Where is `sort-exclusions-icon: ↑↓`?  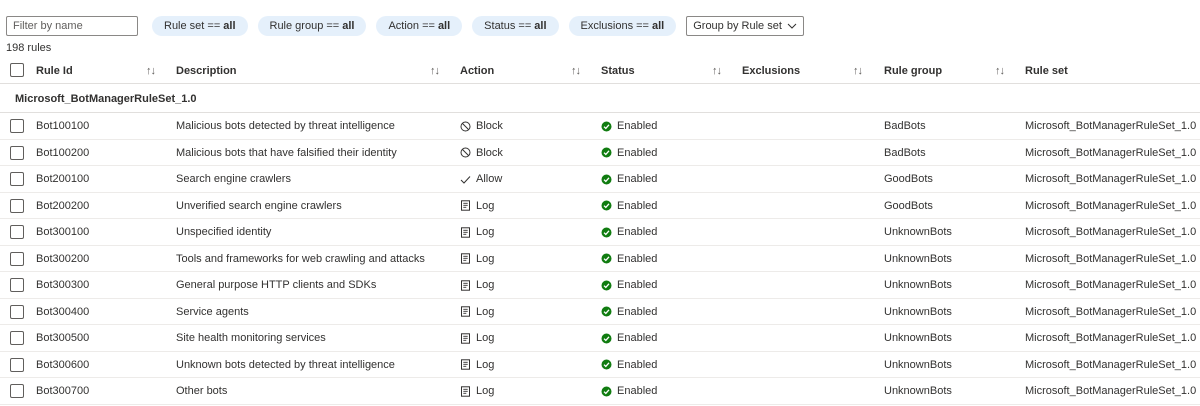 sort-exclusions-icon: ↑↓ is located at coordinates (858, 70).